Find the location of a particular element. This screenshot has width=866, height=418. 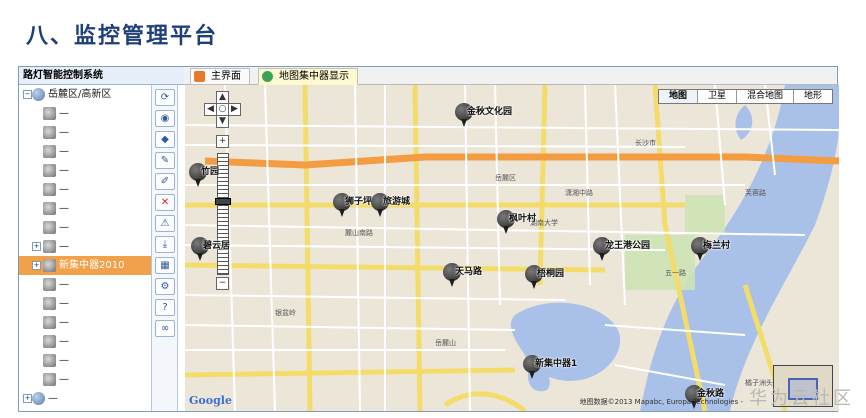

globe-icon: ◉ is located at coordinates (165, 118).